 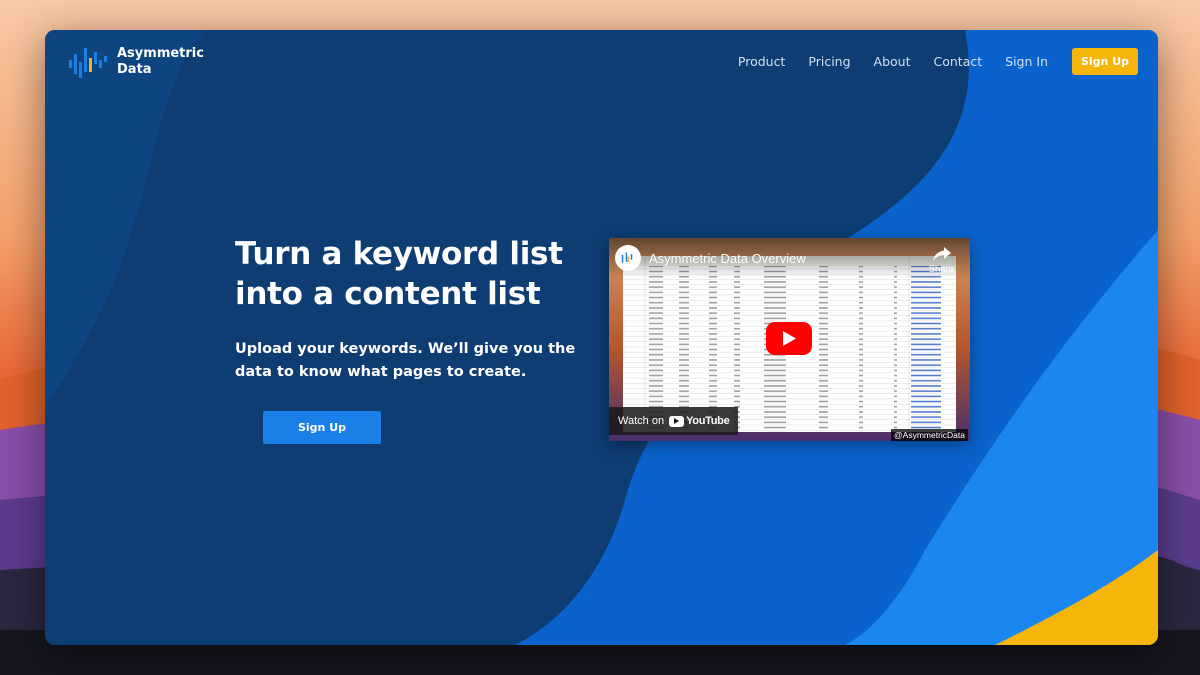 I want to click on nav-sign-up-button: Sign Up, so click(x=1105, y=61).